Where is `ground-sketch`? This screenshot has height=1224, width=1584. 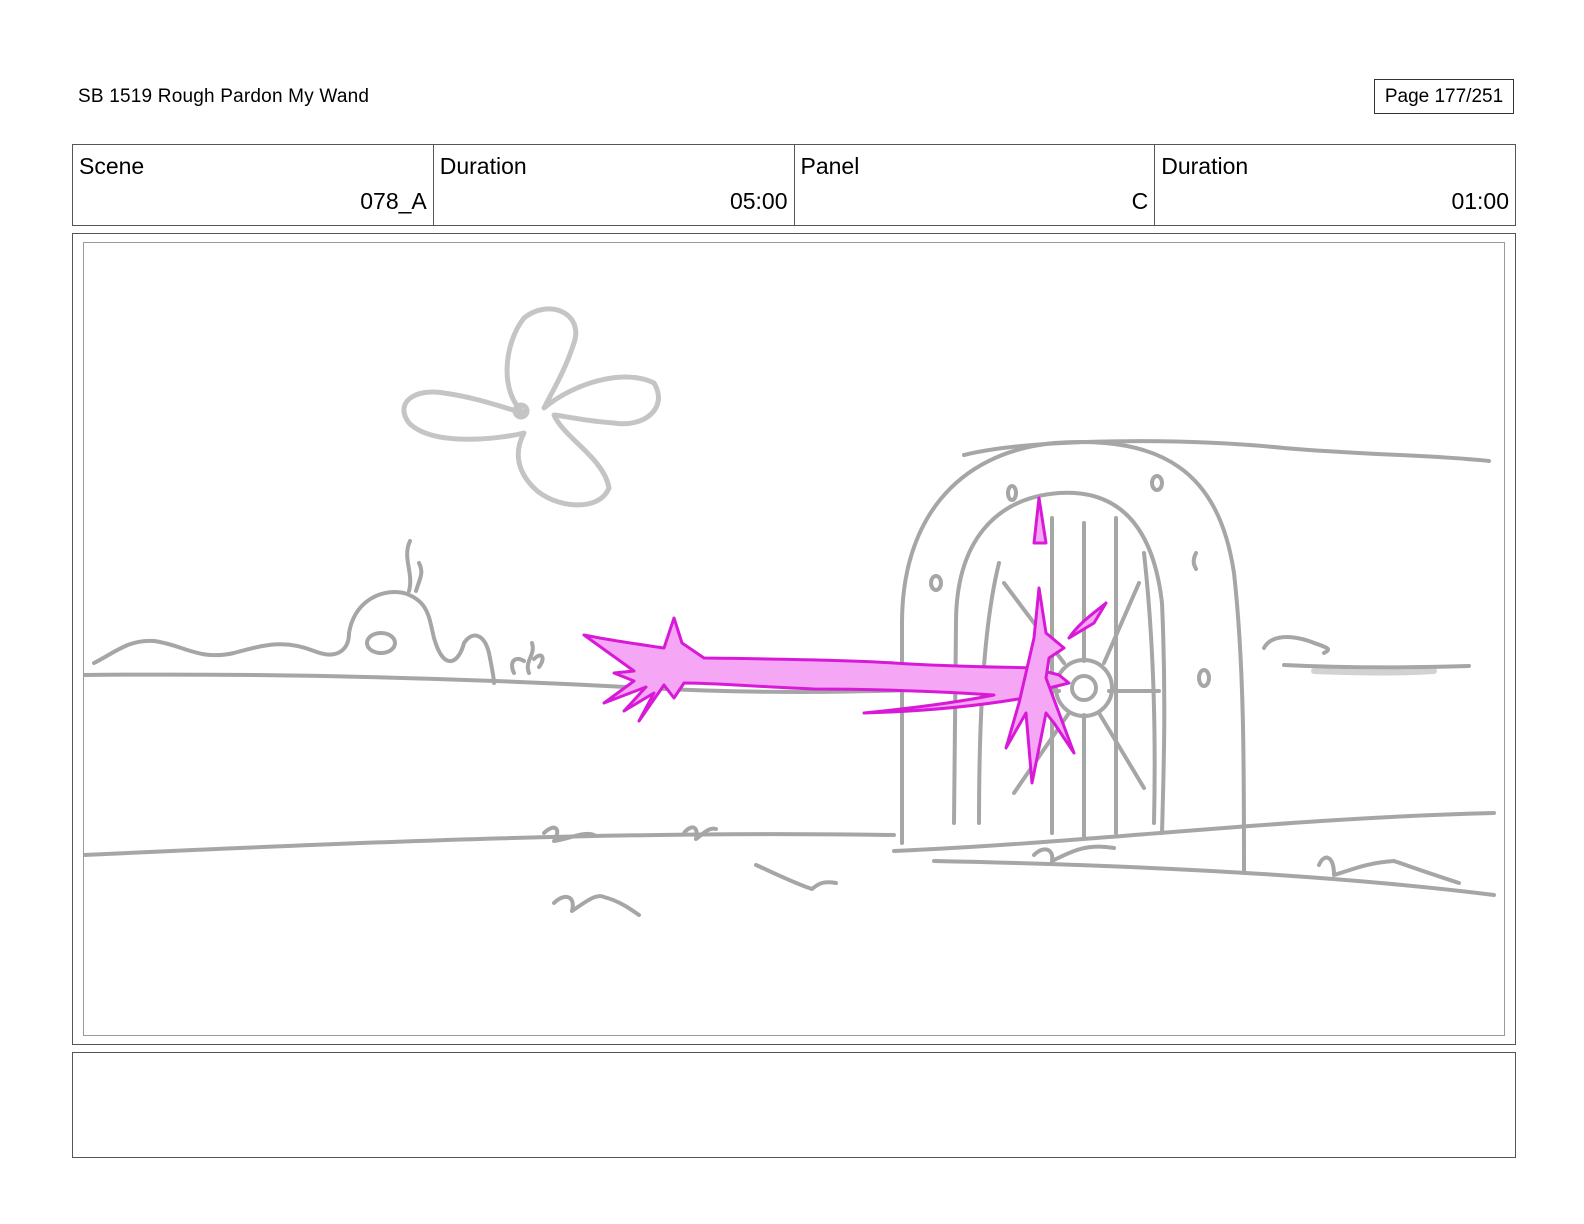 ground-sketch is located at coordinates (790, 864).